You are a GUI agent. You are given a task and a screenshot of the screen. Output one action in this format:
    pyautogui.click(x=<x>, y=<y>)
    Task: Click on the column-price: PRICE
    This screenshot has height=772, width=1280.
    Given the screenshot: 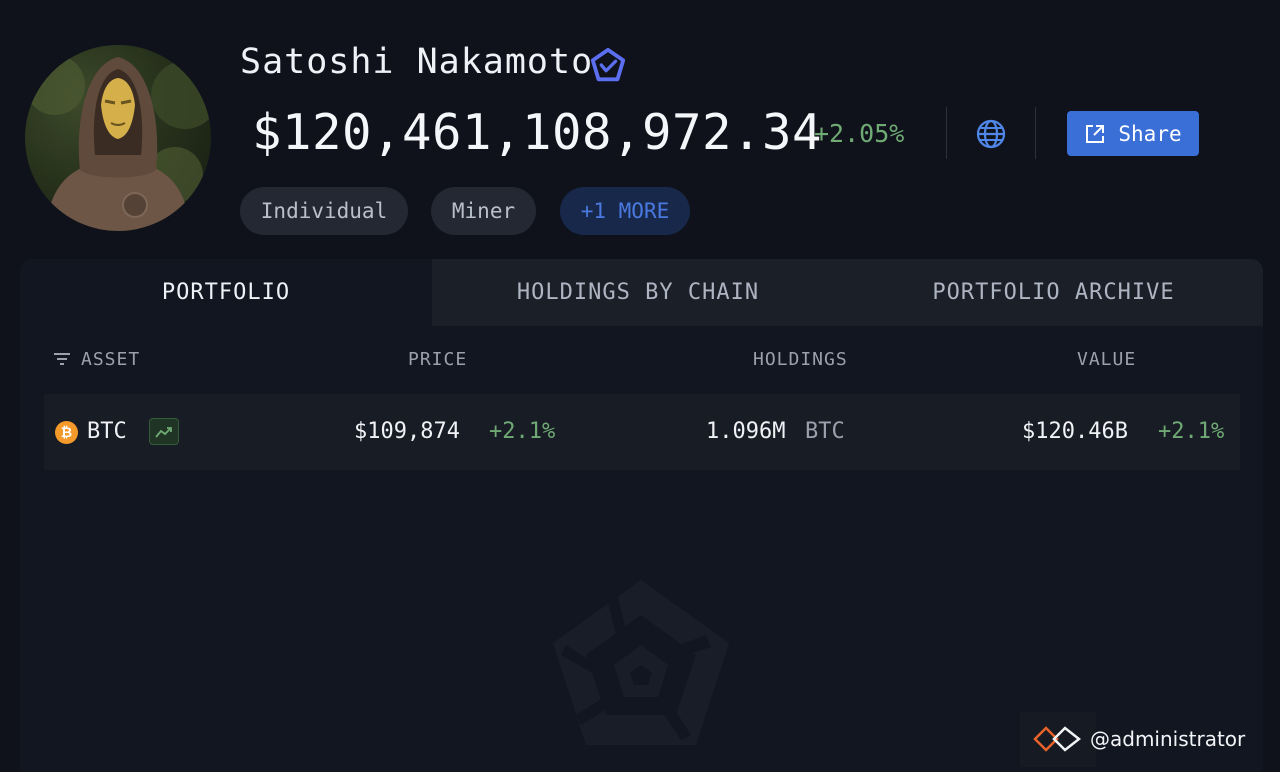 What is the action you would take?
    pyautogui.click(x=437, y=359)
    